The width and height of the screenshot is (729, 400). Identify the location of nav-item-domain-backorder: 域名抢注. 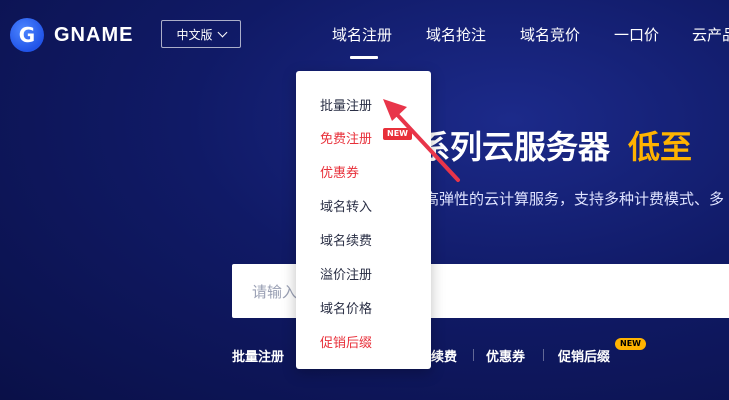
(456, 34).